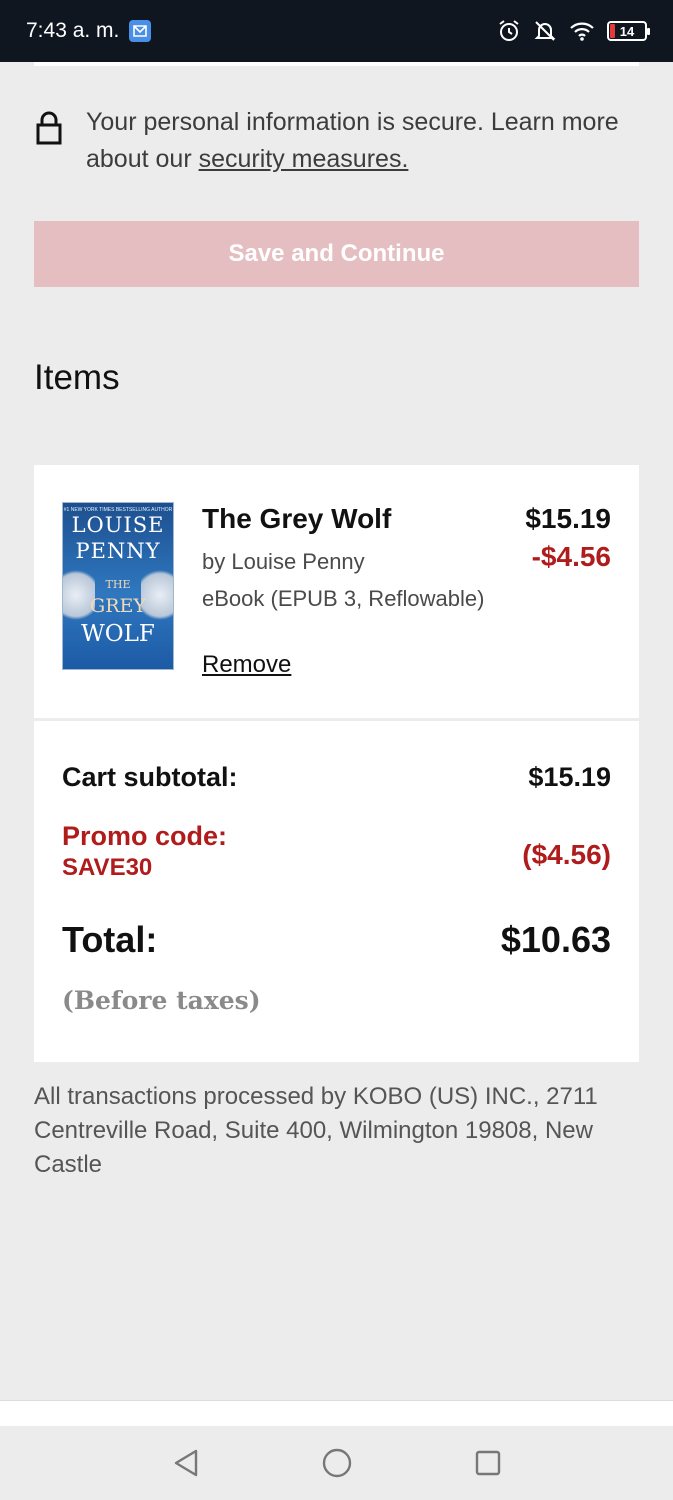 Image resolution: width=673 pixels, height=1500 pixels. I want to click on item-title: The Grey Wolf, so click(296, 519).